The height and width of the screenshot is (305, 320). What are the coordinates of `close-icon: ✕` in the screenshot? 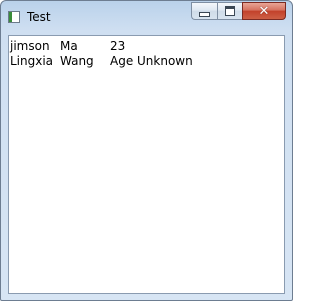 It's located at (264, 11).